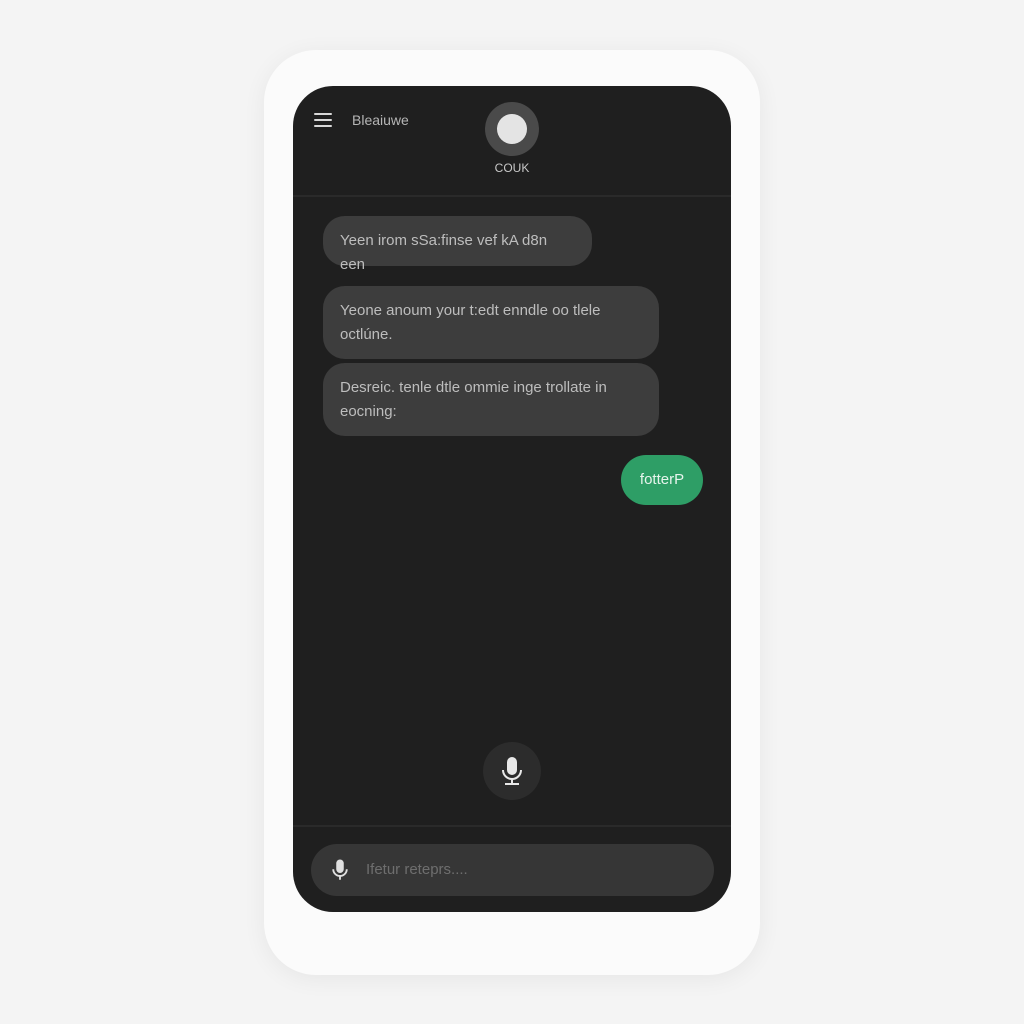 Image resolution: width=1024 pixels, height=1024 pixels. What do you see at coordinates (323, 120) in the screenshot?
I see `hamburger-menu-icon` at bounding box center [323, 120].